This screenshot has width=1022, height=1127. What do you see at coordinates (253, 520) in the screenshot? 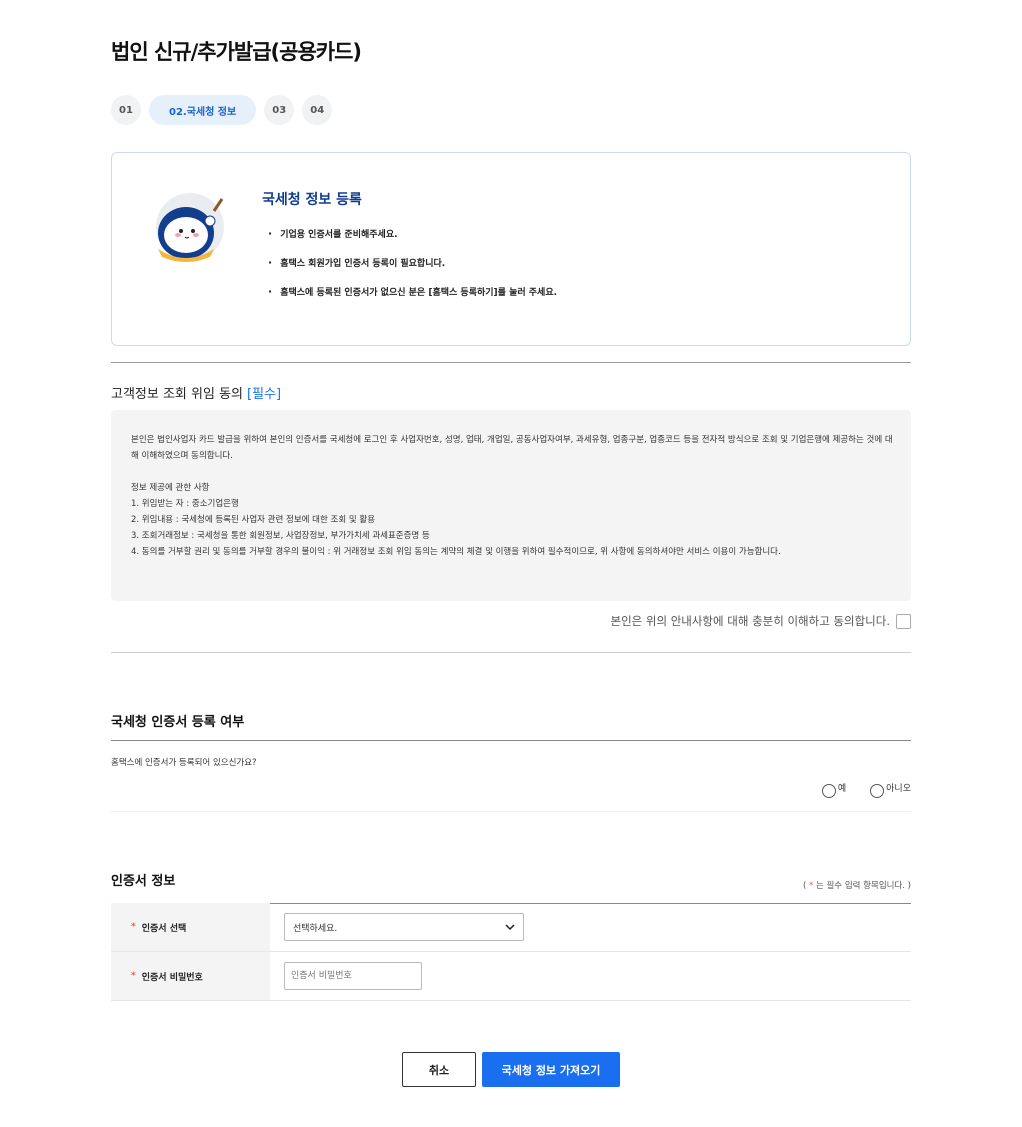
I see `consent-item: 2. 위임내용 : 국세청에 등록된 사업자 관련 정보에 대한 조회 및 활용` at bounding box center [253, 520].